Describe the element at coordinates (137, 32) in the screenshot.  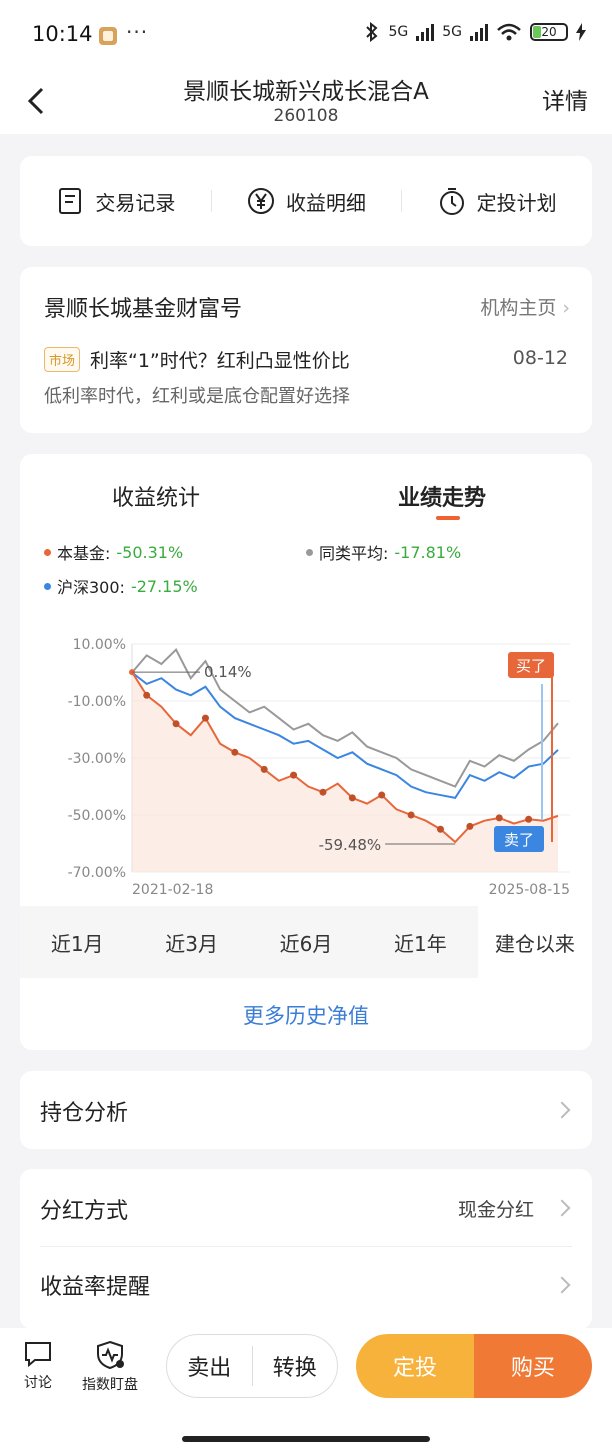
I see `more-notifications-icon: ···` at that location.